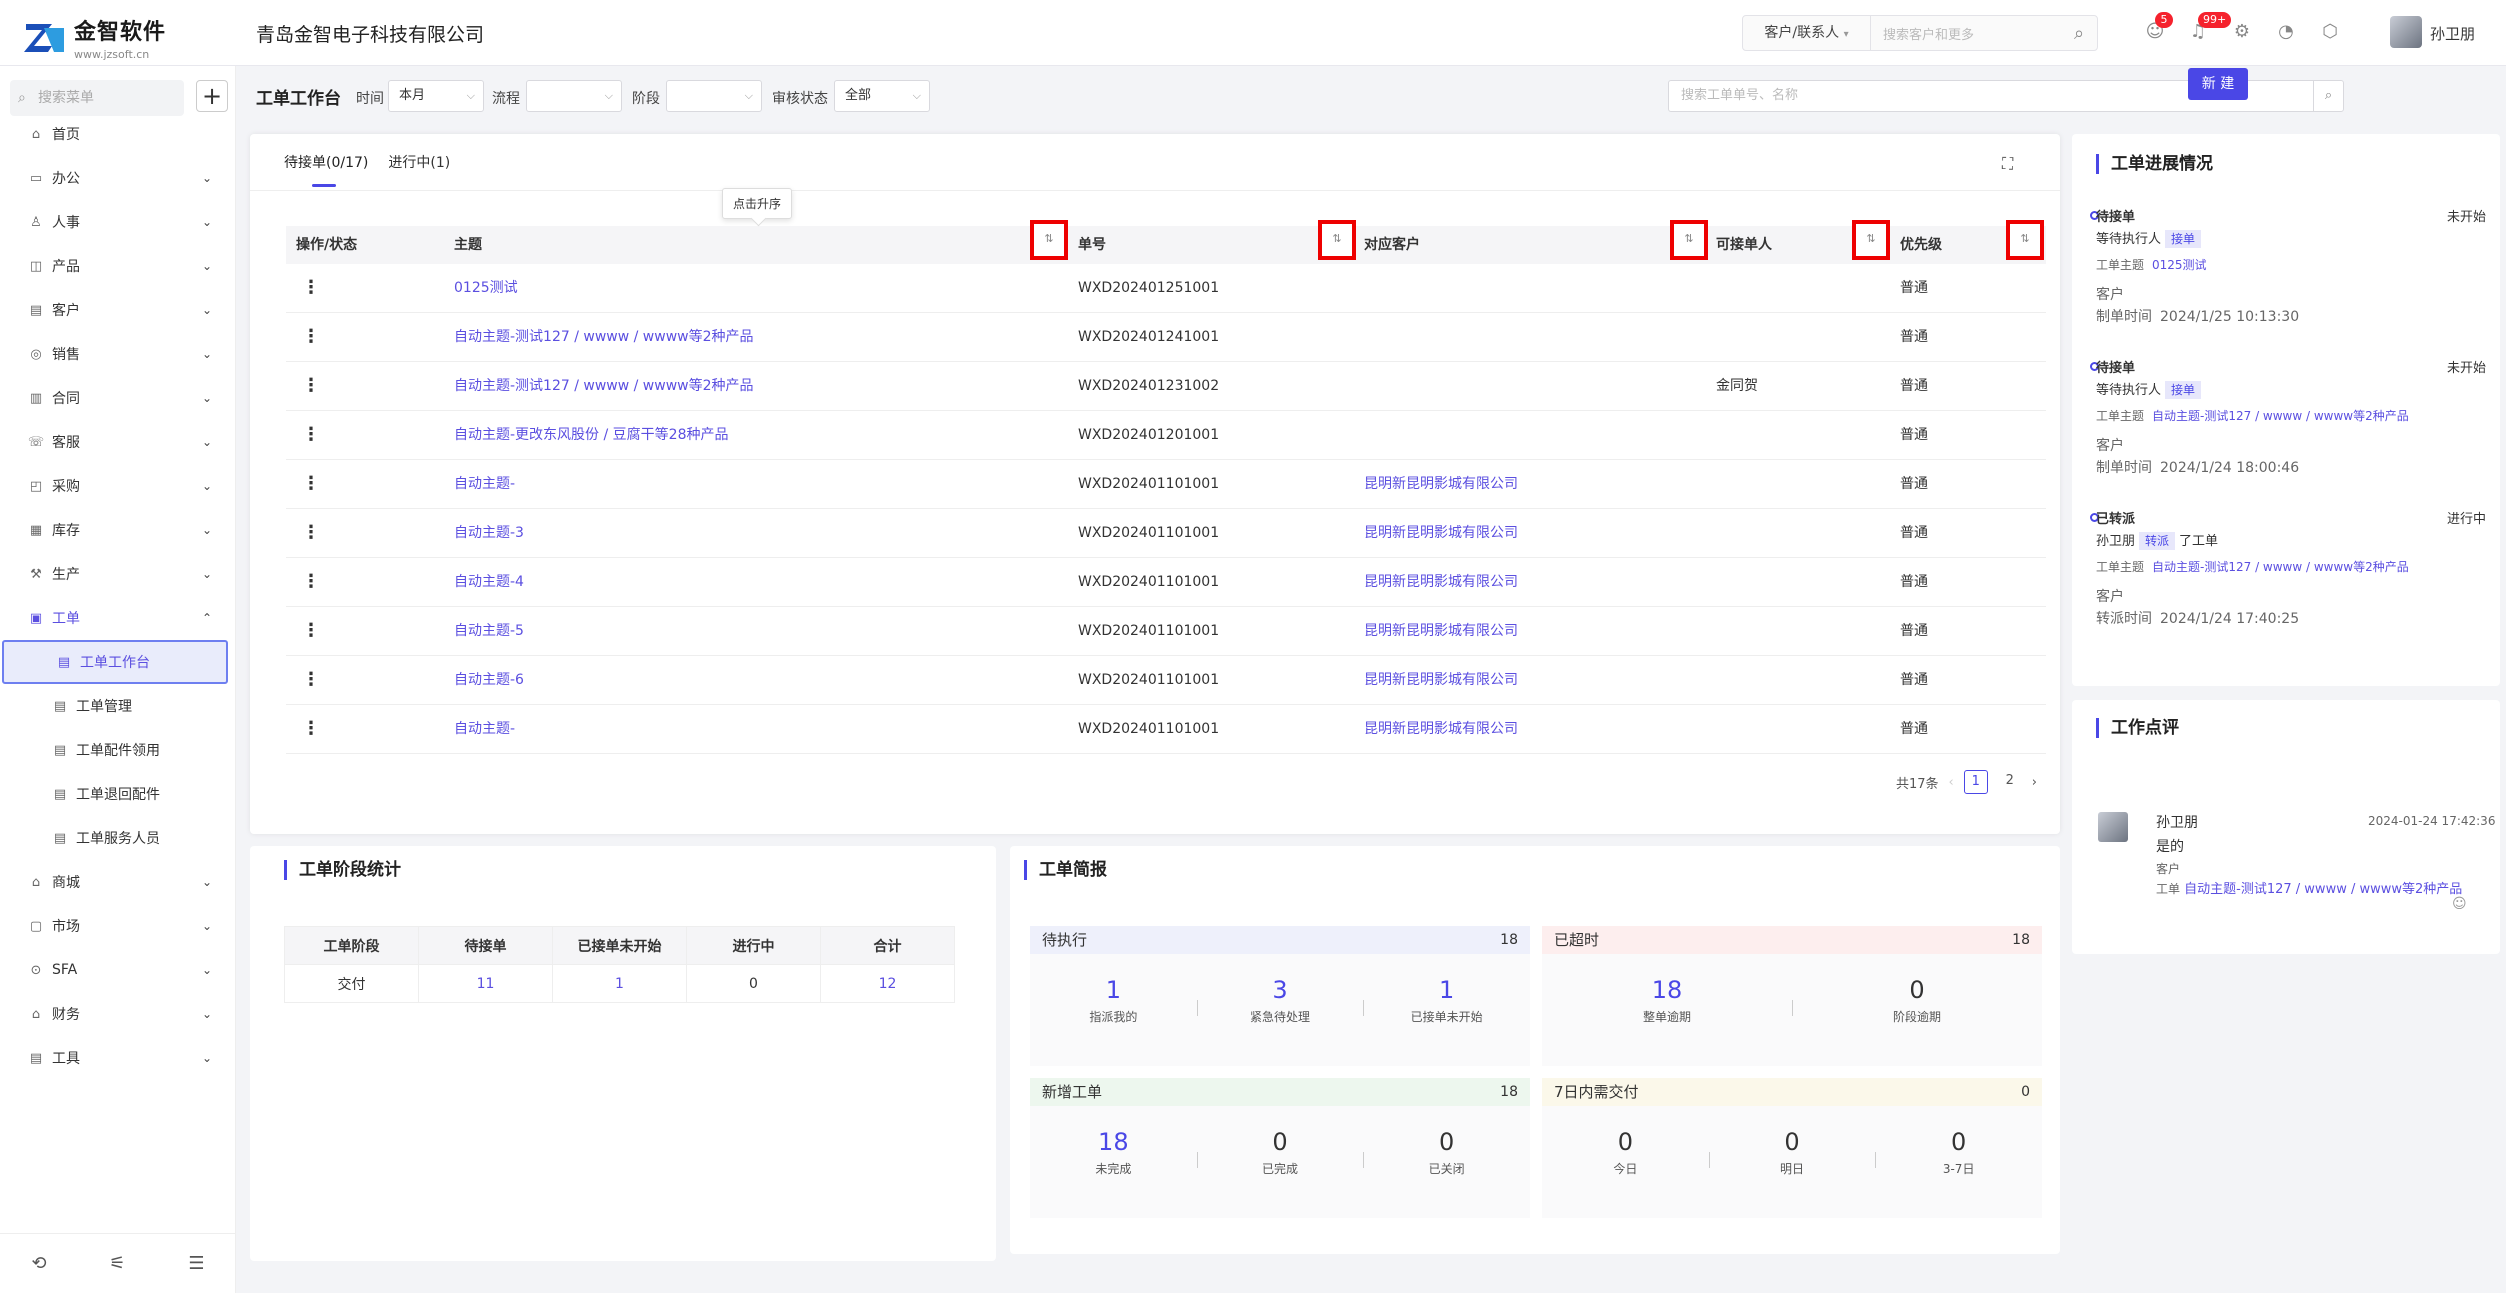  I want to click on brief-stat: 1 指派我的, so click(1113, 1000).